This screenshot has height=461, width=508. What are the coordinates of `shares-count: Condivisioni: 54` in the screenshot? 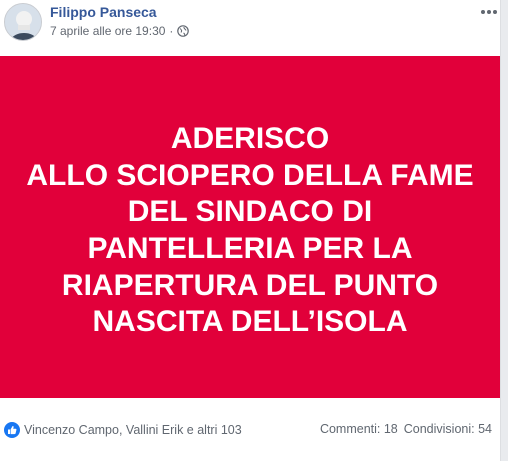 It's located at (448, 429).